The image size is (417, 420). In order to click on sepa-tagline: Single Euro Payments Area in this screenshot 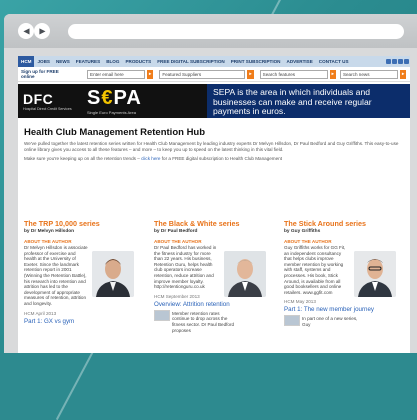, I will do `click(111, 112)`.